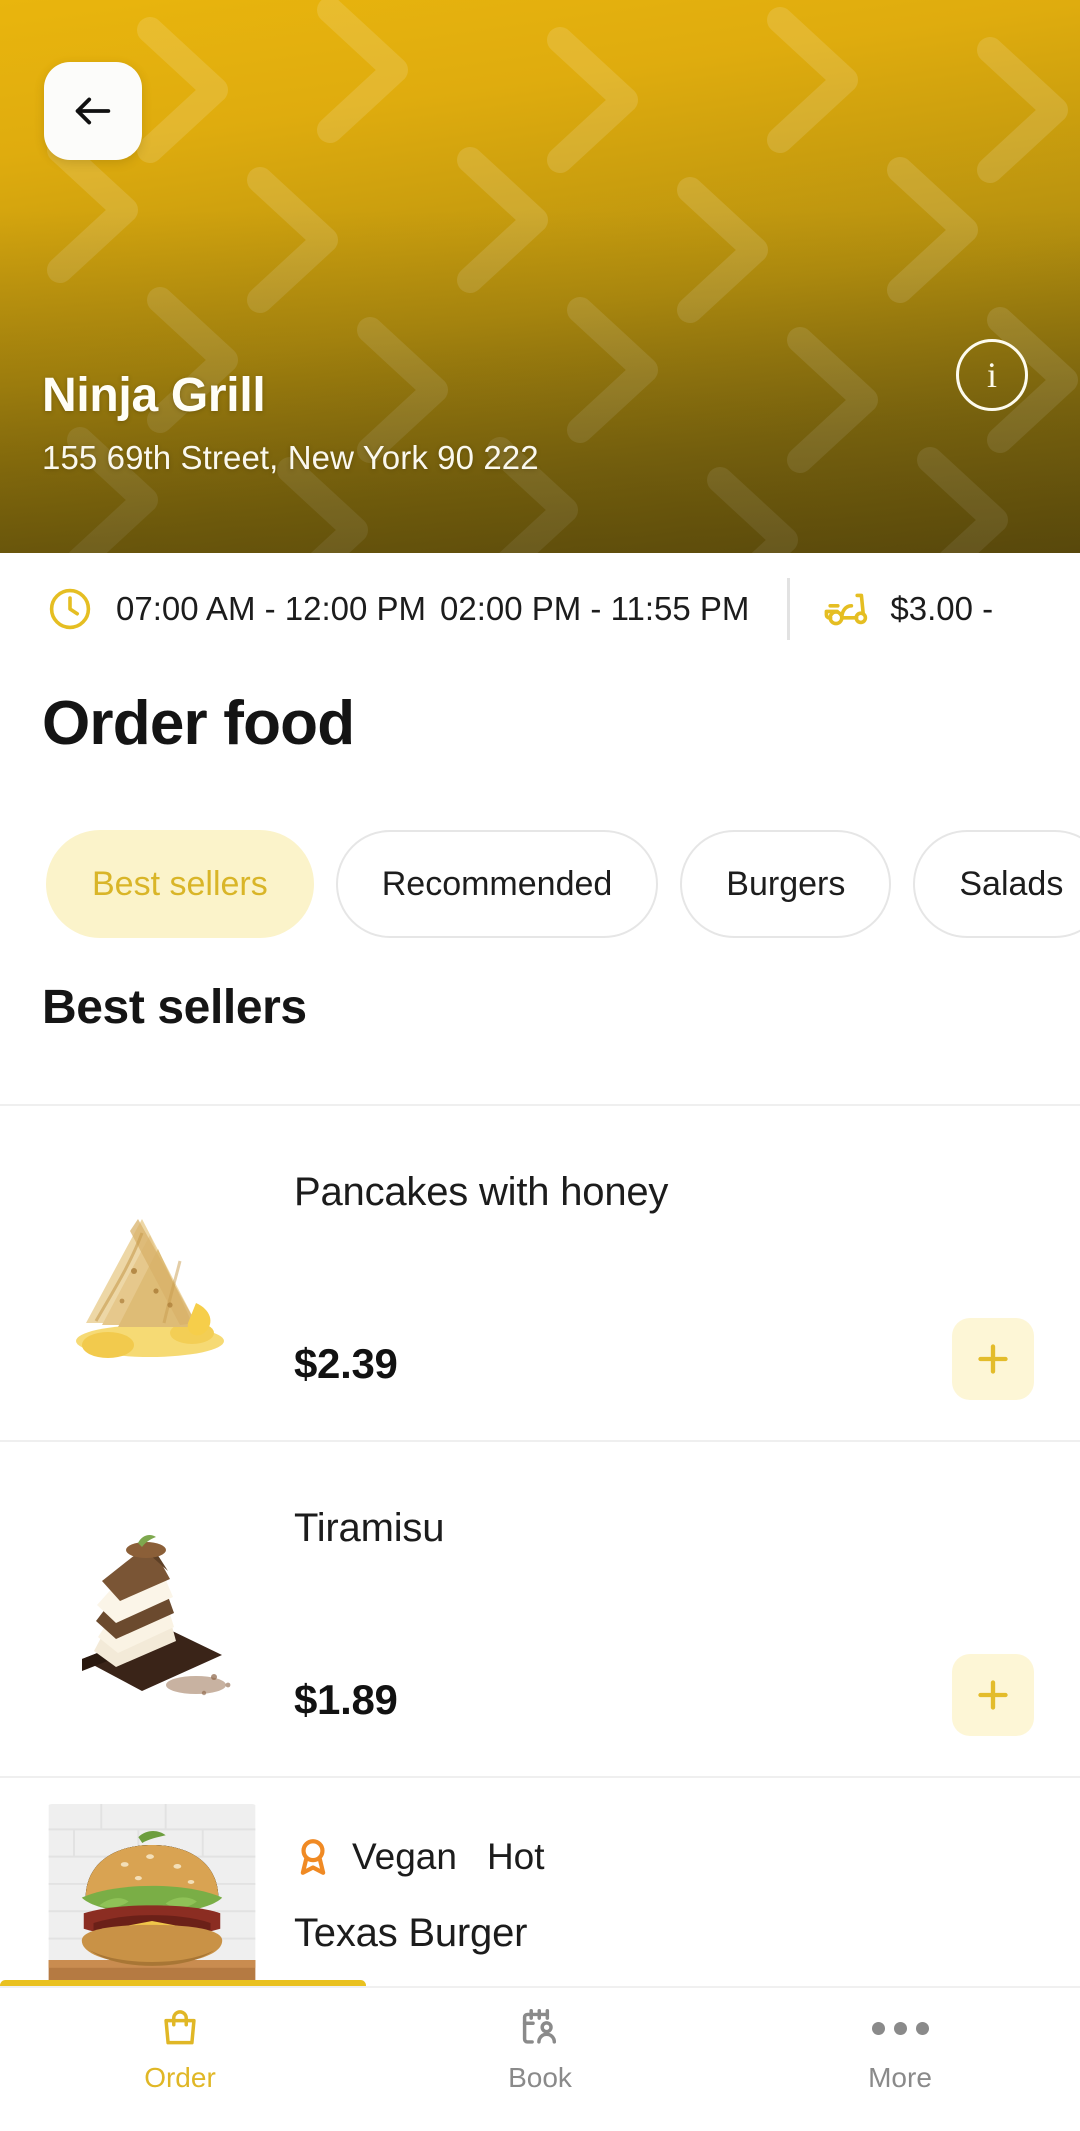 The width and height of the screenshot is (1080, 2131). Describe the element at coordinates (346, 1363) in the screenshot. I see `menu-item-price: $2.39` at that location.